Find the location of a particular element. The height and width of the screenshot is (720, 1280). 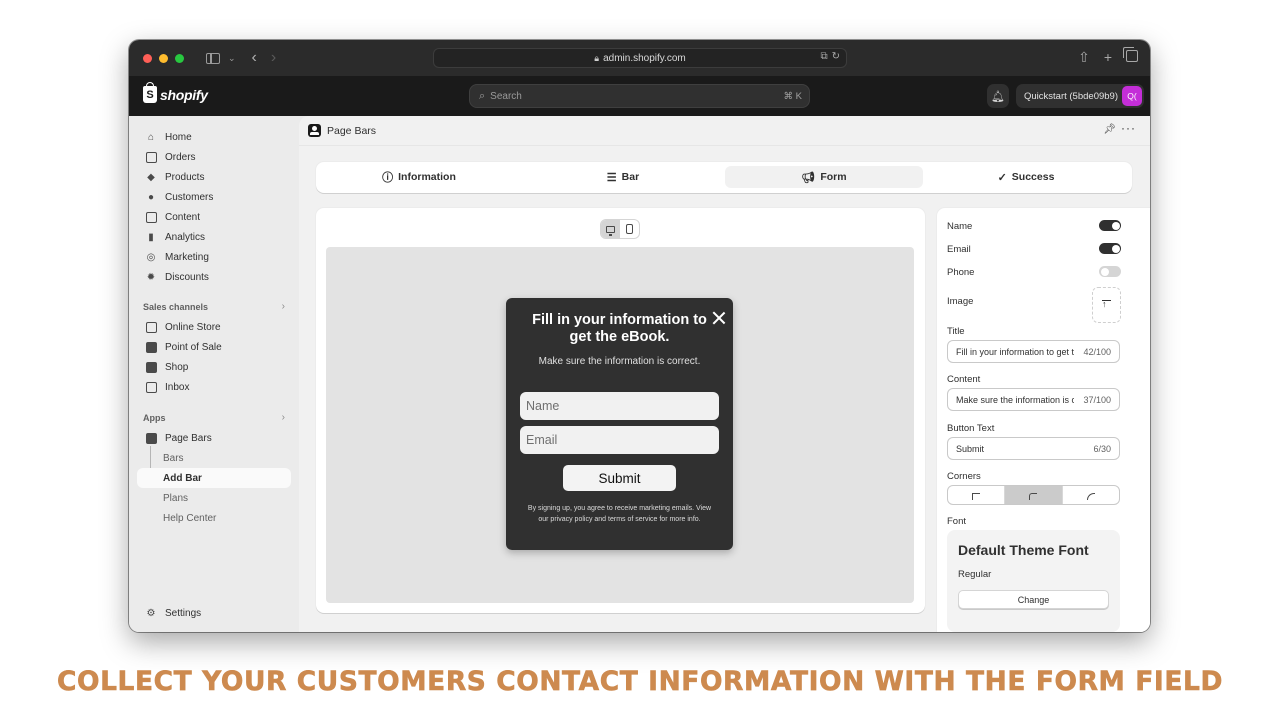

chevron-down-icon: ⌄ is located at coordinates (232, 58).